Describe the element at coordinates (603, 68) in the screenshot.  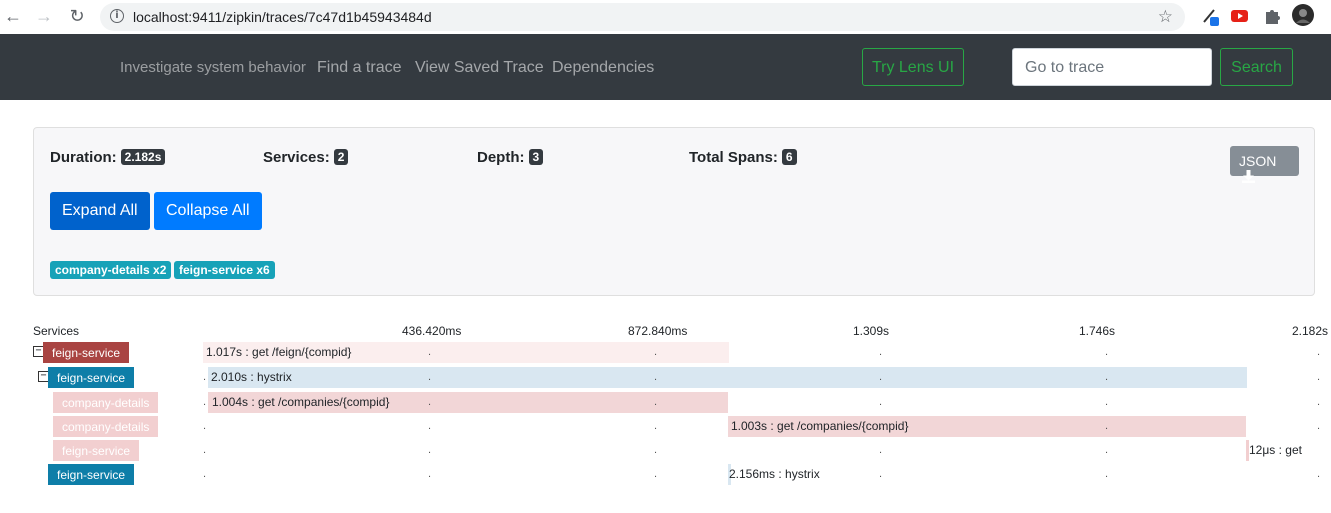
I see `nav-dependencies: Dependencies` at that location.